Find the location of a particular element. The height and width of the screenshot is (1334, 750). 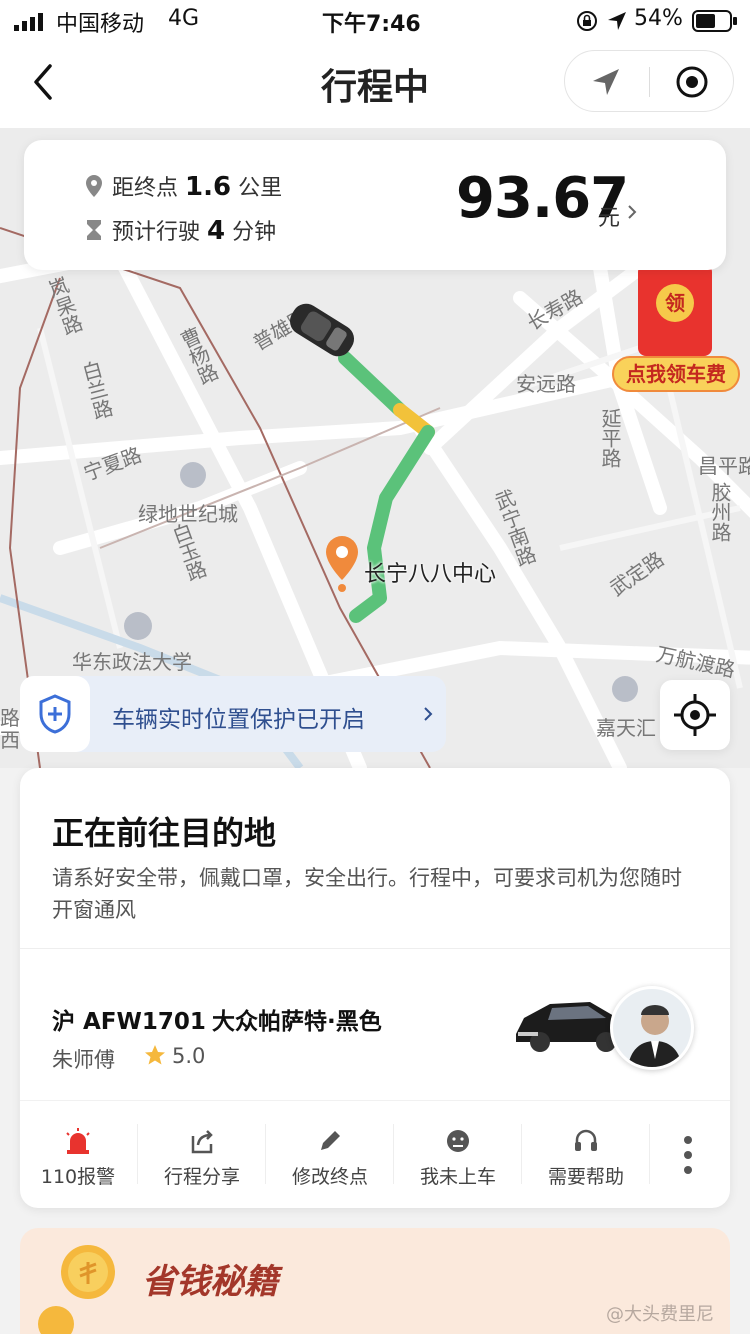

shield-plus-icon is located at coordinates (55, 714).